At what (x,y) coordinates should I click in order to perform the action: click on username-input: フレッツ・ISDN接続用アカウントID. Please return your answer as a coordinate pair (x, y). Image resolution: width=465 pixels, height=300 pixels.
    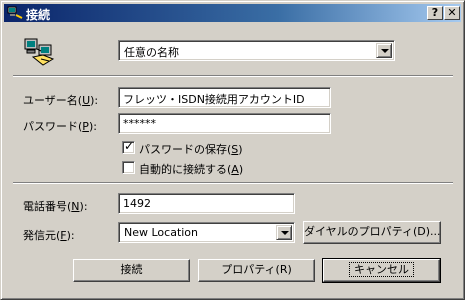
    Looking at the image, I should click on (224, 97).